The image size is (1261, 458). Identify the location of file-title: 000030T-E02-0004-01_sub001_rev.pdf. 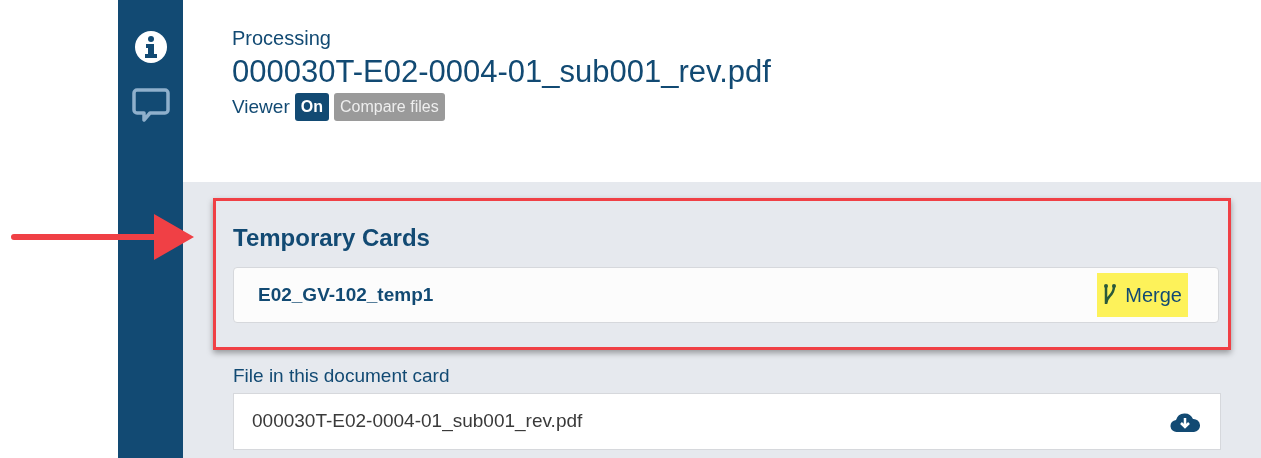
(502, 72).